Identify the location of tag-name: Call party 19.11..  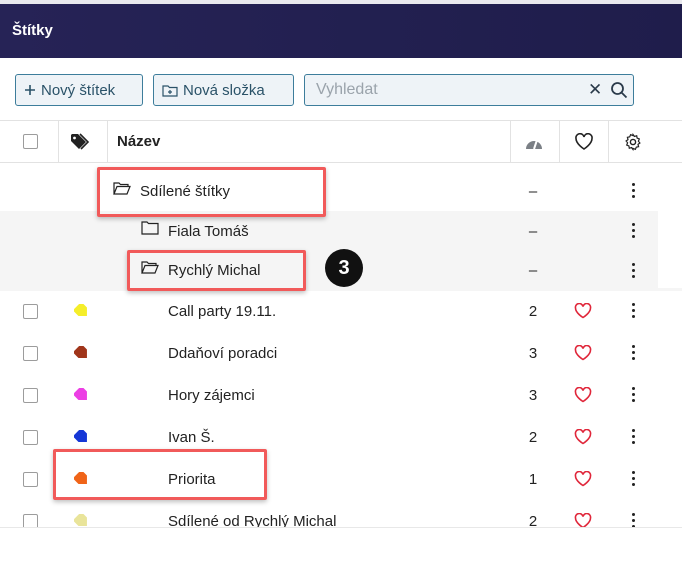
(222, 311).